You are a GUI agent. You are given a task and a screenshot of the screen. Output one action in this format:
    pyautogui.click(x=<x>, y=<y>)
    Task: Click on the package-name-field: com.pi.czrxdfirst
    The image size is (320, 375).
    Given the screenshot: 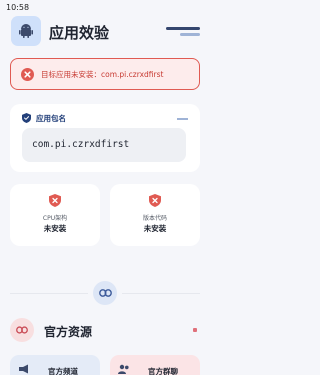 What is the action you would take?
    pyautogui.click(x=104, y=145)
    